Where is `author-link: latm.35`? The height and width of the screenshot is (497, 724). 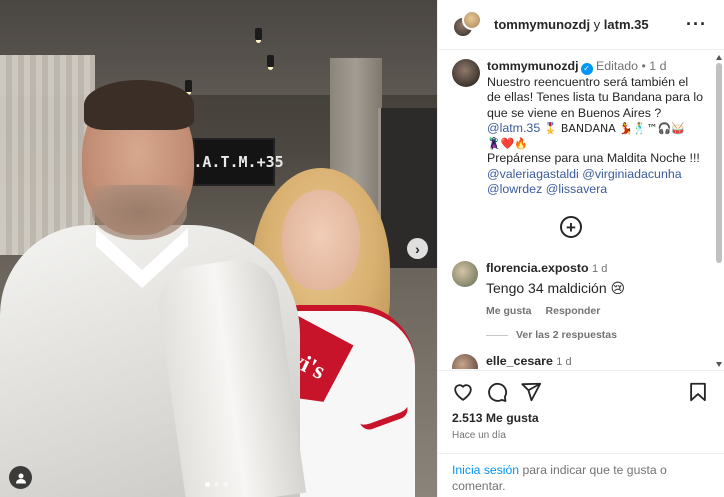
author-link: latm.35 is located at coordinates (626, 24).